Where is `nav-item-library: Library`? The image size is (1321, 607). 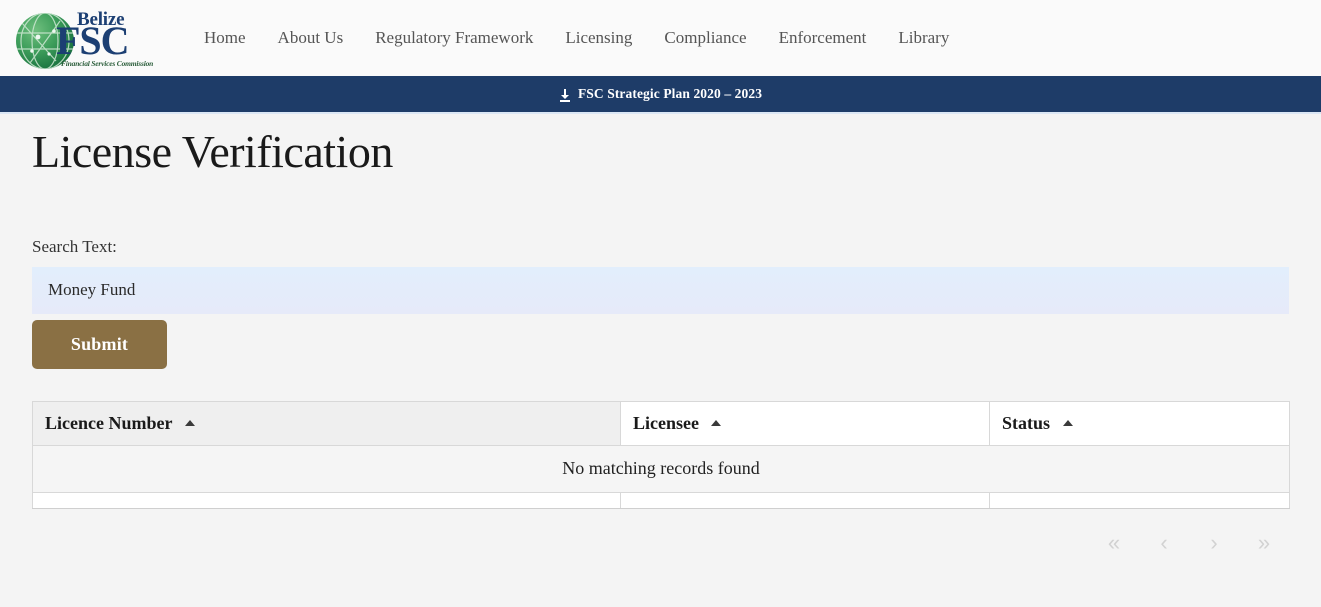 nav-item-library: Library is located at coordinates (923, 38).